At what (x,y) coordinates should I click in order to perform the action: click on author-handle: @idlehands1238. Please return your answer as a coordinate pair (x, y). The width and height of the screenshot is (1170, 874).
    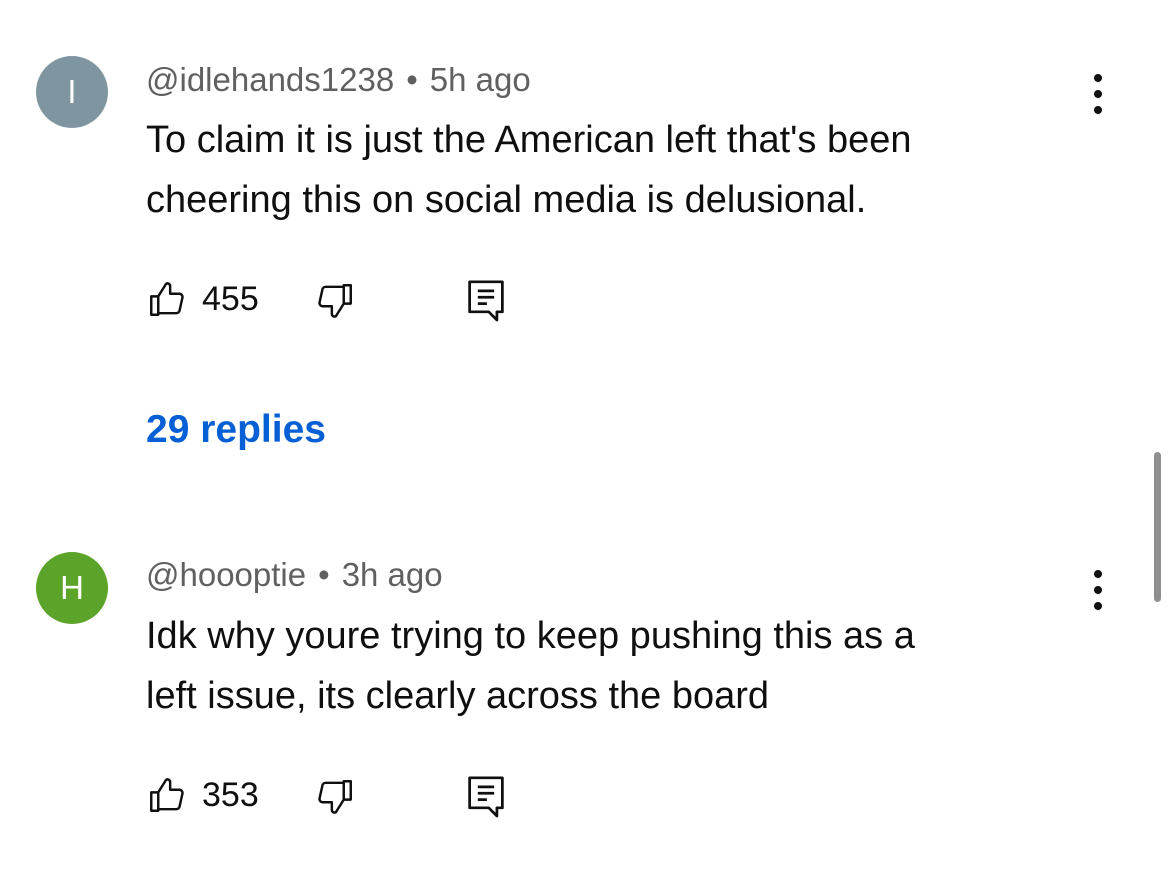
    Looking at the image, I should click on (270, 79).